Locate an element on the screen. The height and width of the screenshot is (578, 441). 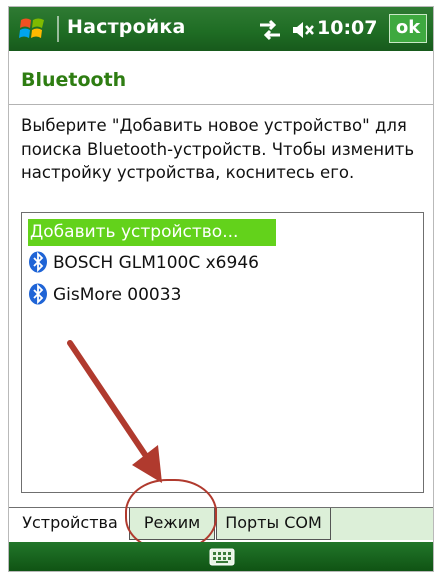
bottom-menu-bar is located at coordinates (221, 556).